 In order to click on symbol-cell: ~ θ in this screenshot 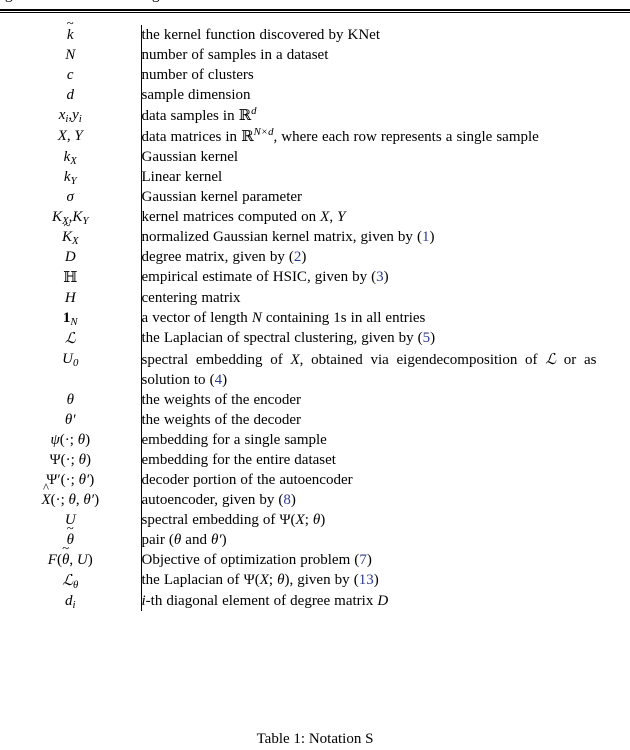, I will do `click(70, 536)`.